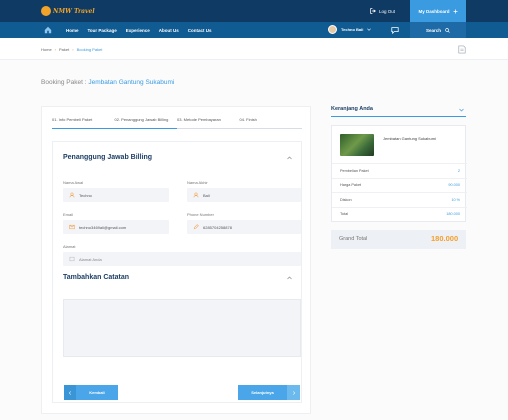 This screenshot has width=508, height=420. I want to click on cart-row-pembelian: Pembelian Paket 2, so click(400, 171).